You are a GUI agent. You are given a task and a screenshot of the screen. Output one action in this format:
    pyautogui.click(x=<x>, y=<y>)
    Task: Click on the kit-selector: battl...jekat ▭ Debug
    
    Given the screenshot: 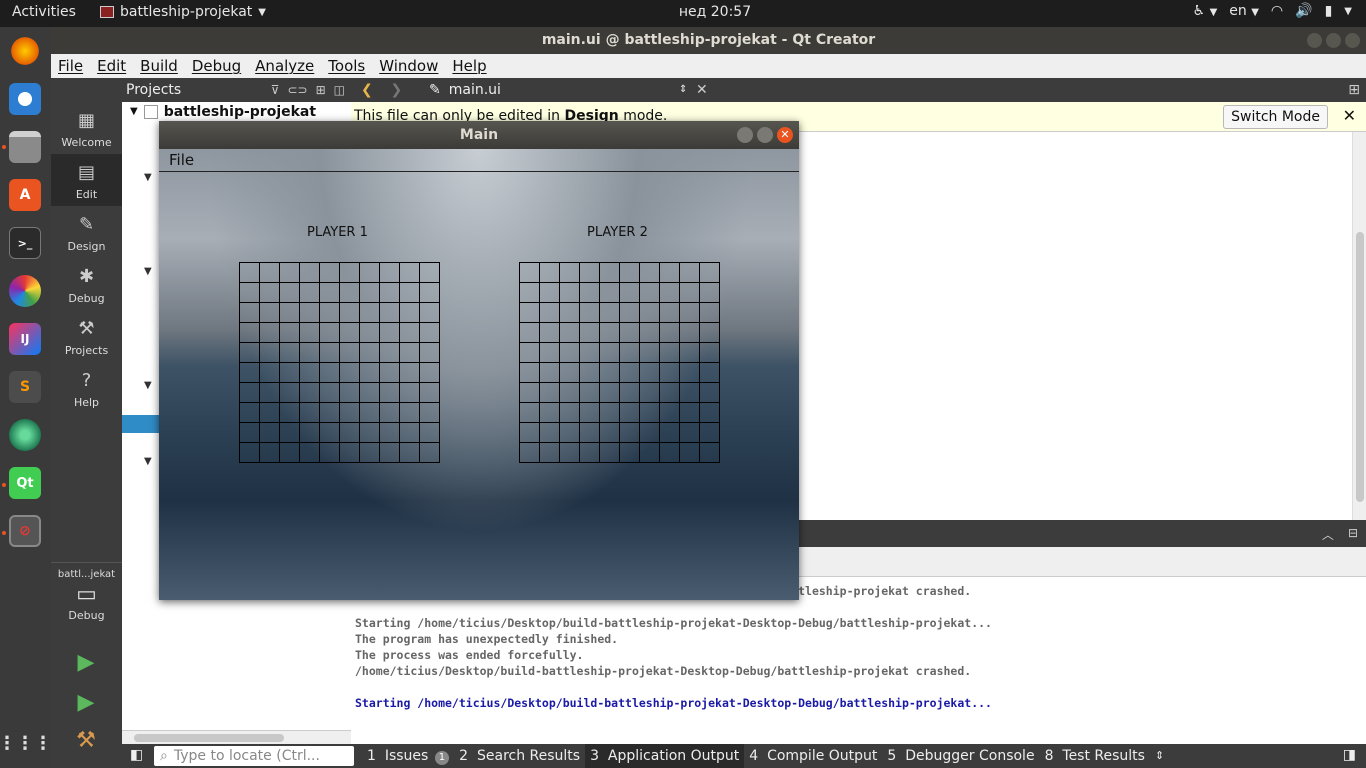 What is the action you would take?
    pyautogui.click(x=86, y=592)
    